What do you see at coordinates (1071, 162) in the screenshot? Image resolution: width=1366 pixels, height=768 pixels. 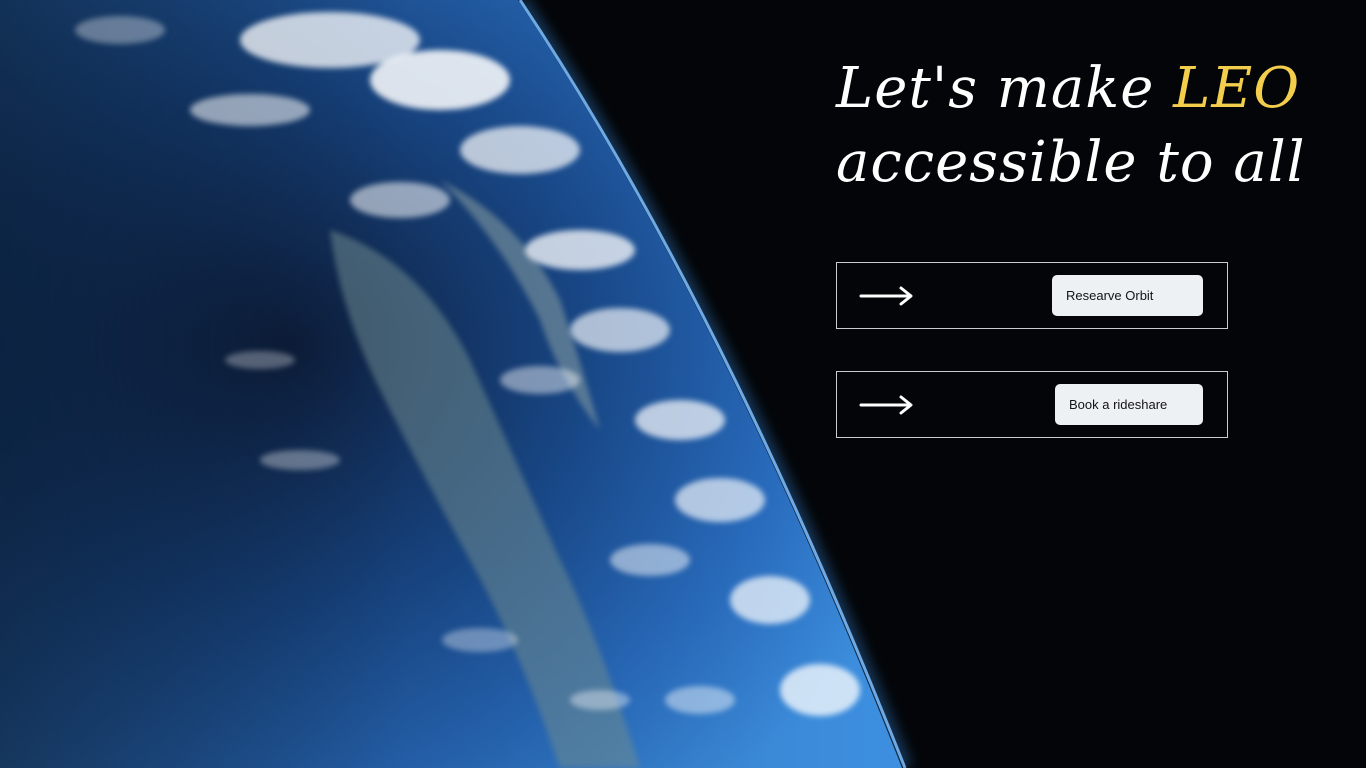 I see `headline-line-2: accessible to all` at bounding box center [1071, 162].